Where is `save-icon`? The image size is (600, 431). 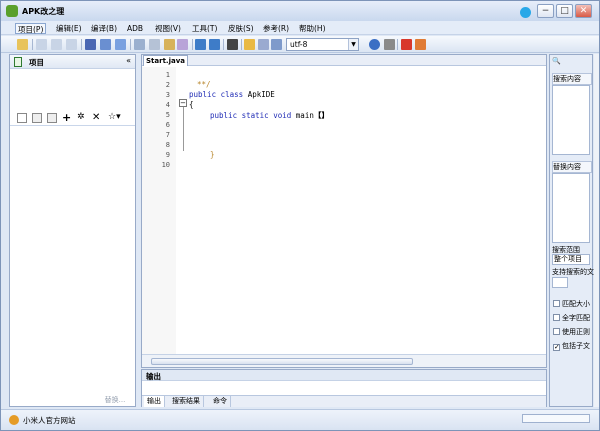 save-icon is located at coordinates (90, 44).